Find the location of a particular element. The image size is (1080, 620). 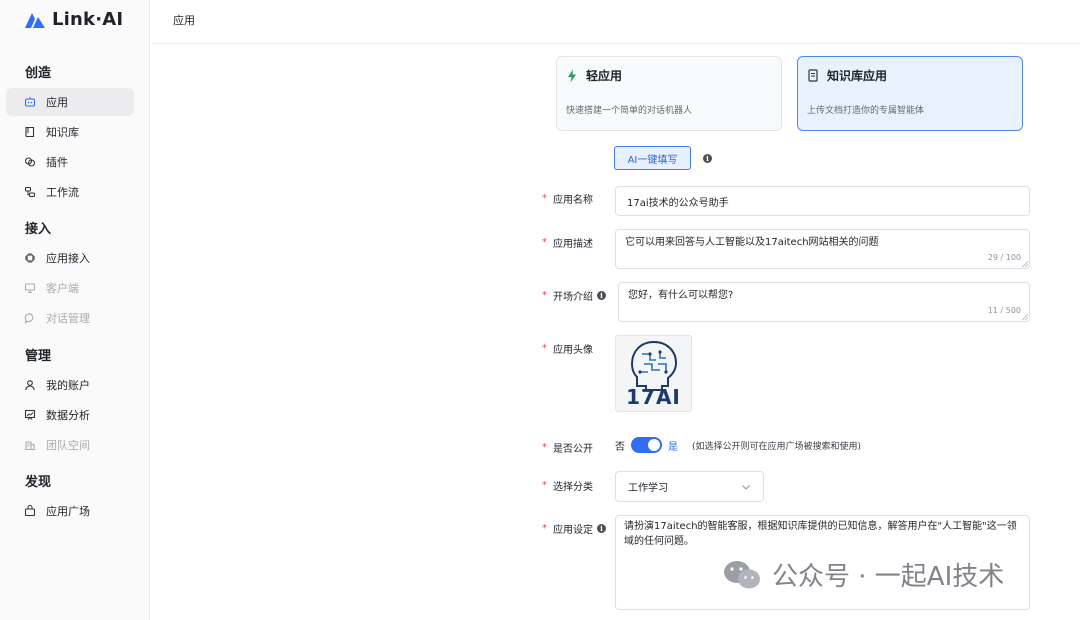

watermark-text: 公众号 · 一起AI技术 is located at coordinates (888, 577).